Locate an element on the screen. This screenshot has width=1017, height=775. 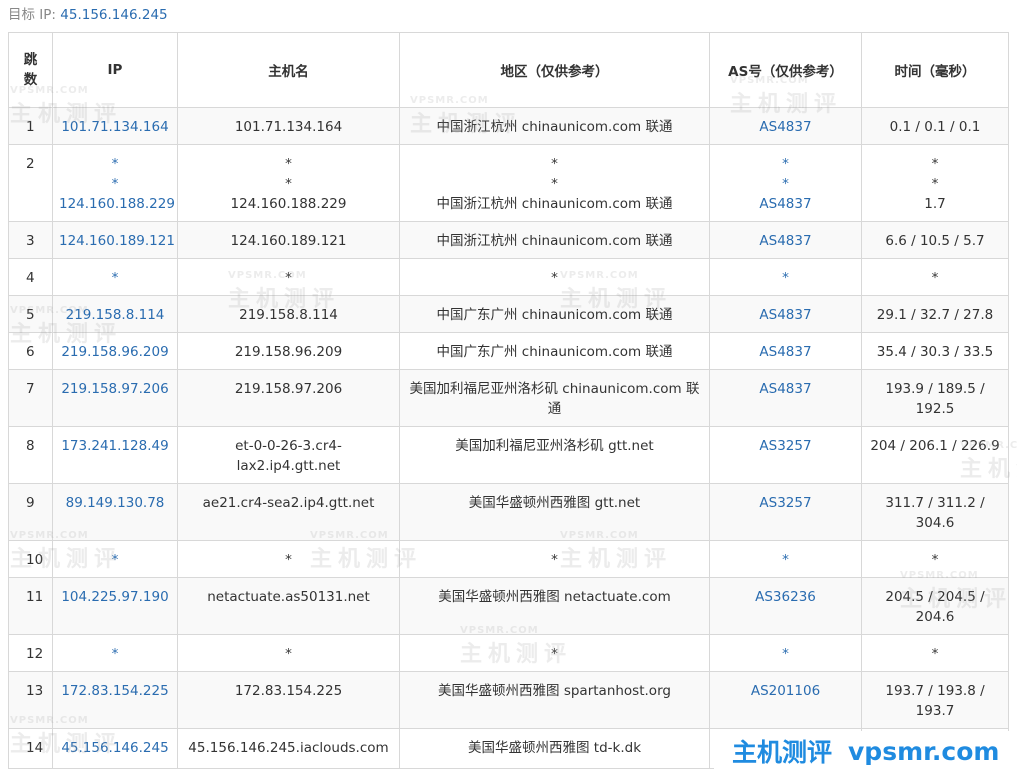
cell-text: 美国华盛顿州西雅图 gtt.net is located at coordinates (554, 503).